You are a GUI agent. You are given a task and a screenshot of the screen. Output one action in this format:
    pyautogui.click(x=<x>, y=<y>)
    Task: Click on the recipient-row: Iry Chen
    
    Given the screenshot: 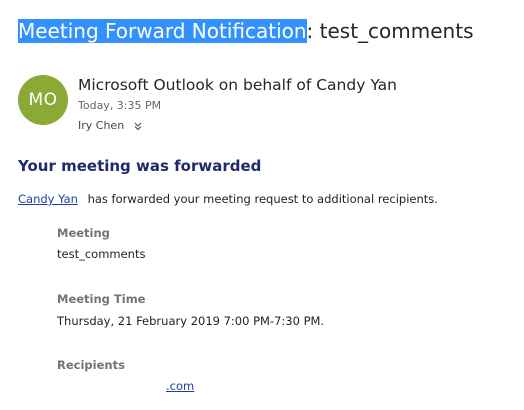 What is the action you would take?
    pyautogui.click(x=111, y=125)
    